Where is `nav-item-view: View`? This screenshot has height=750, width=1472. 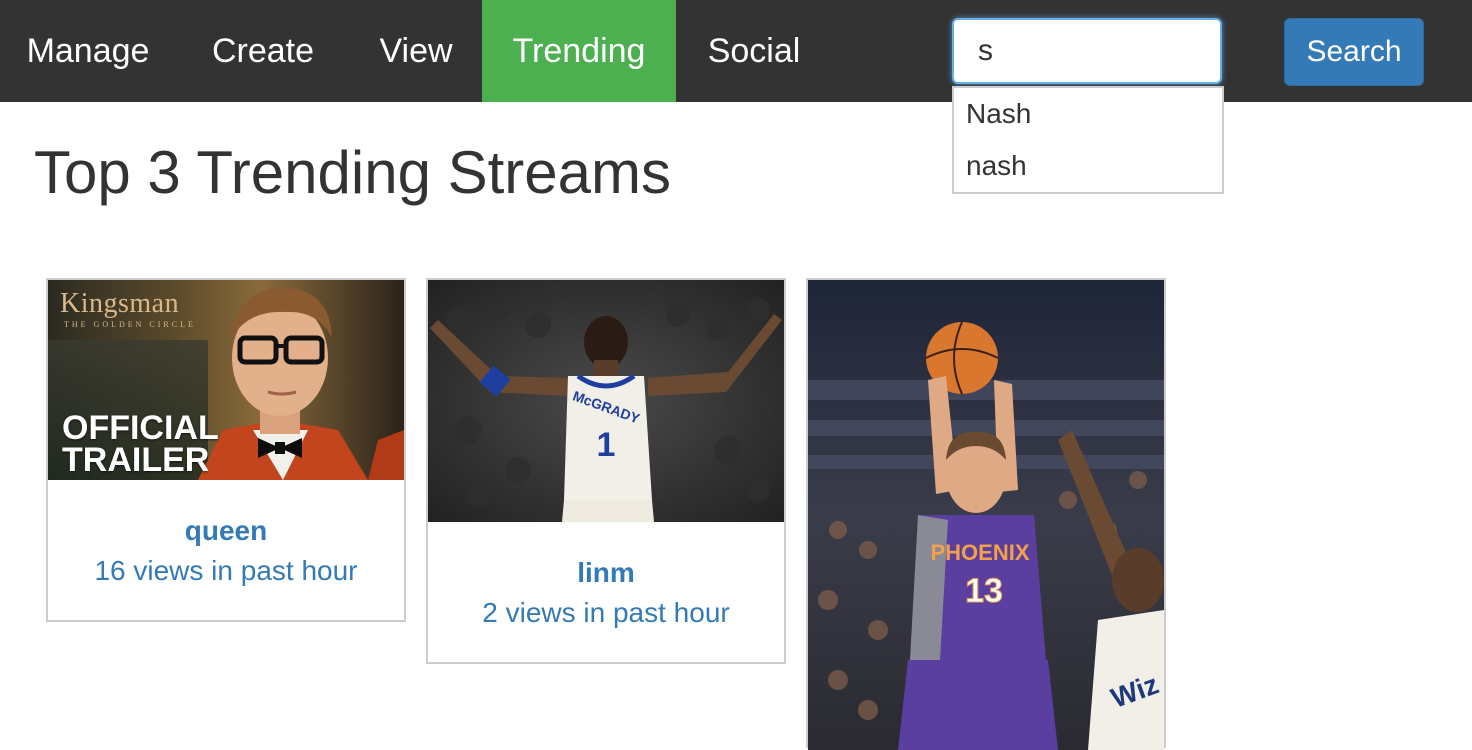 nav-item-view: View is located at coordinates (416, 51).